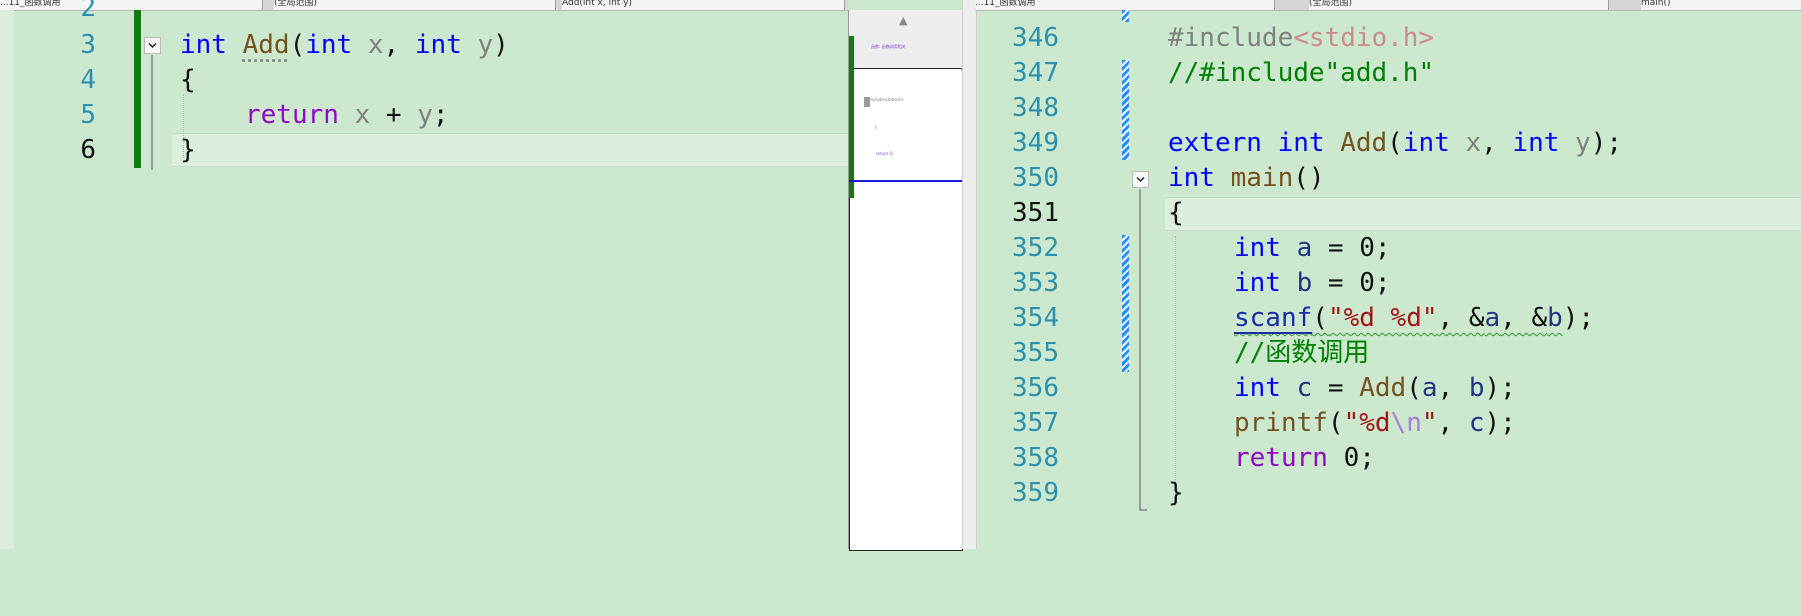 The width and height of the screenshot is (1801, 616). Describe the element at coordinates (1035, 423) in the screenshot. I see `right-line-number: 357` at that location.